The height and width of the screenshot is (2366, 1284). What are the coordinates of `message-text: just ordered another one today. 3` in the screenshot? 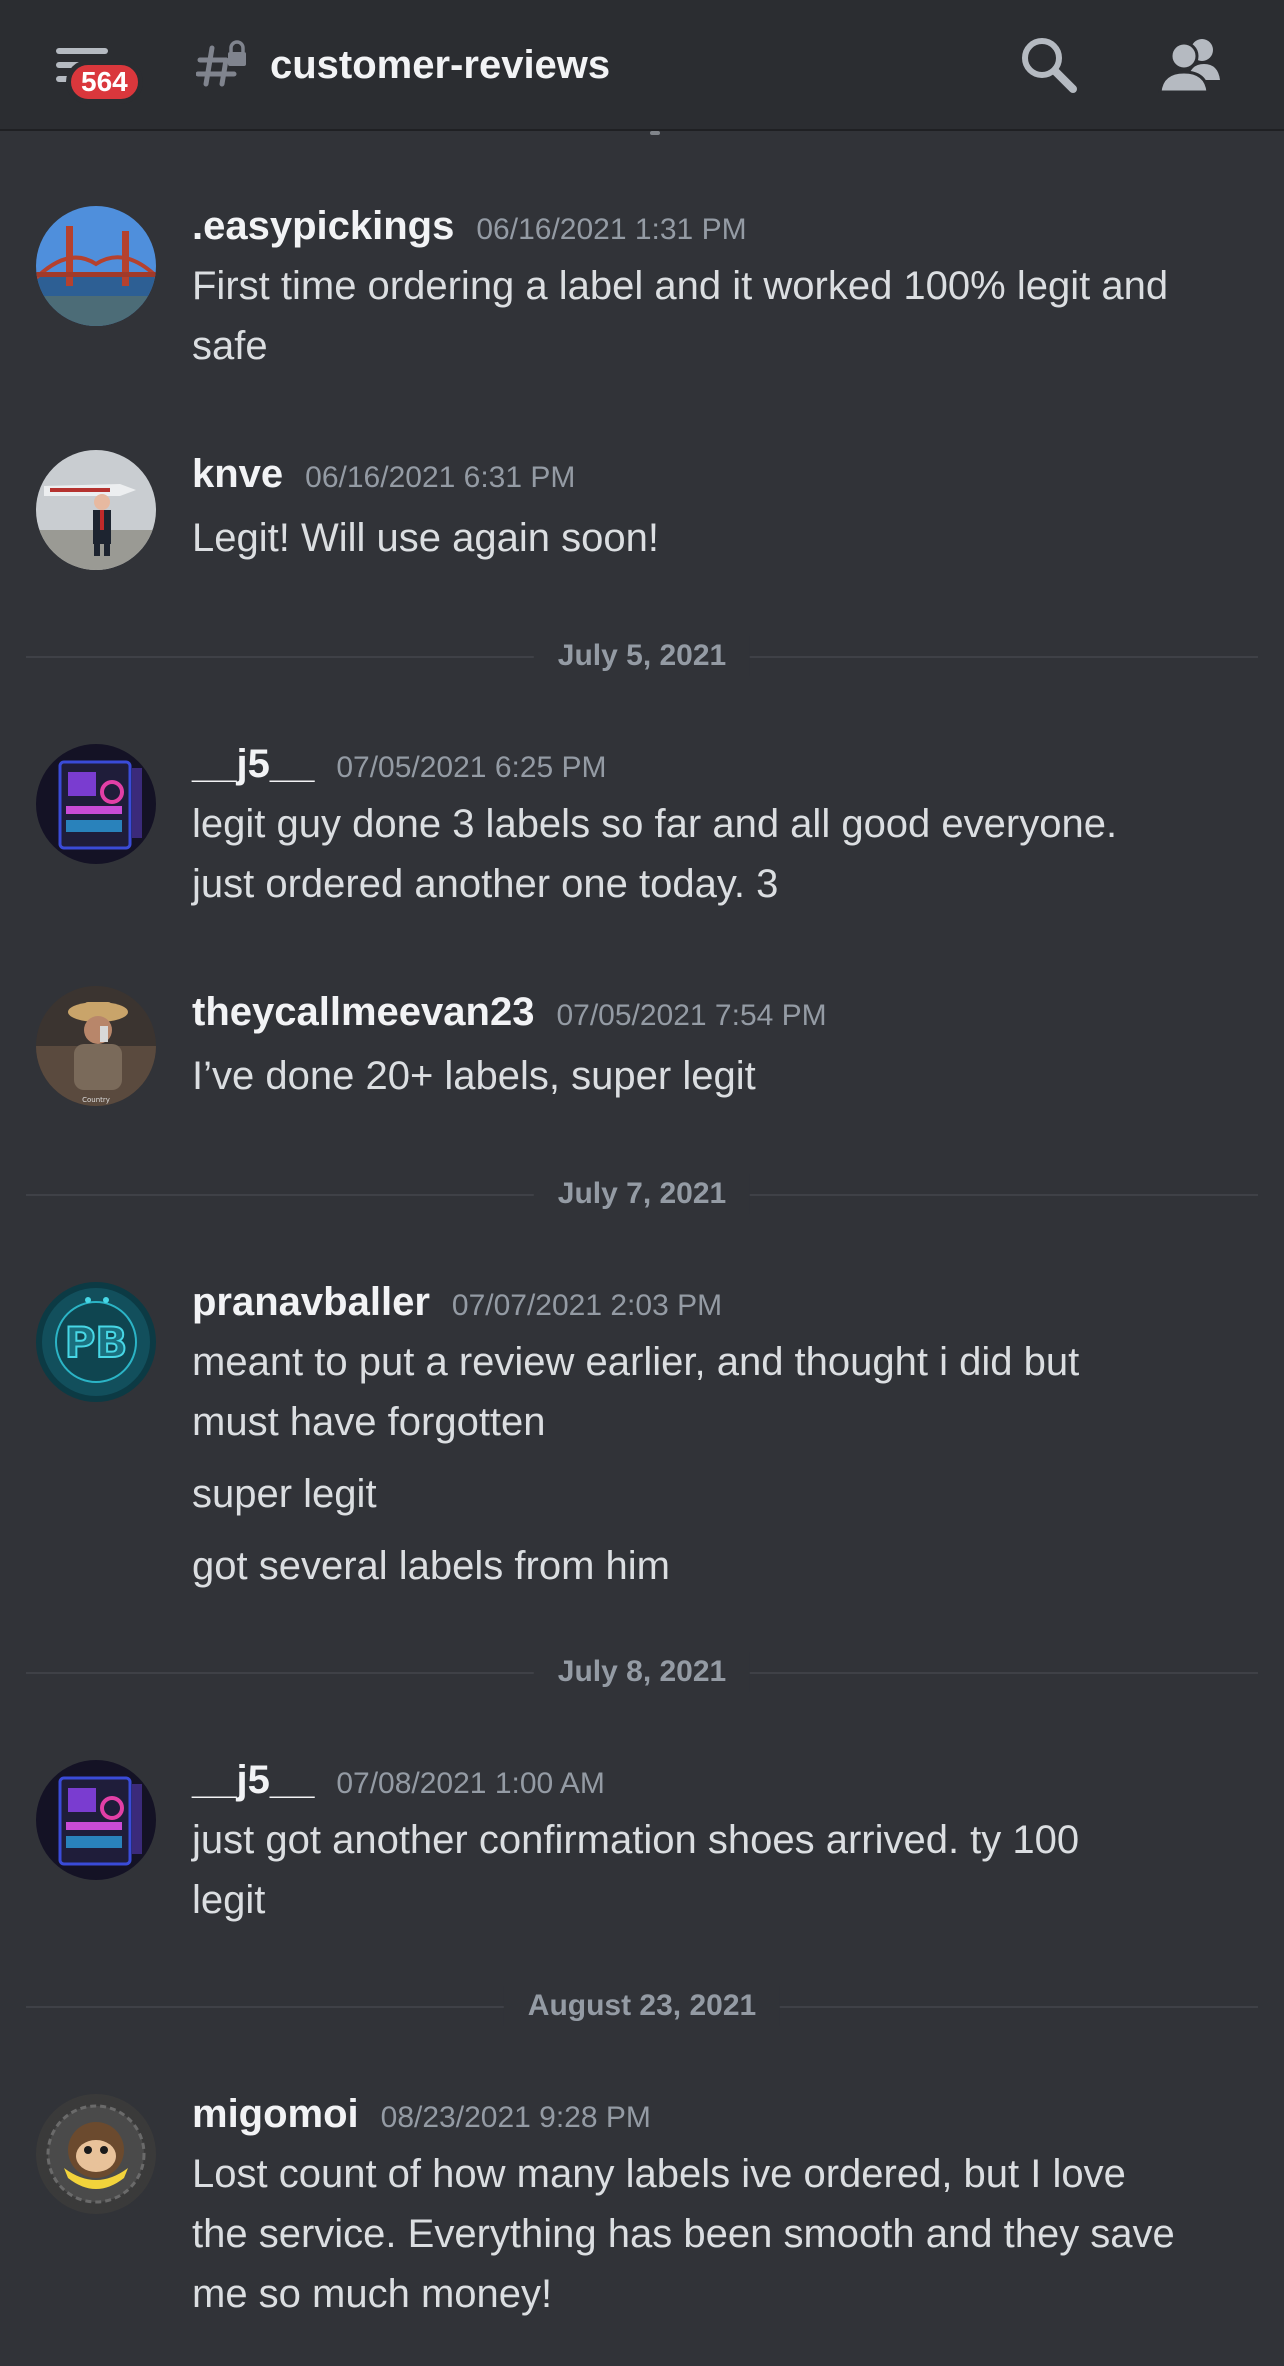 It's located at (485, 884).